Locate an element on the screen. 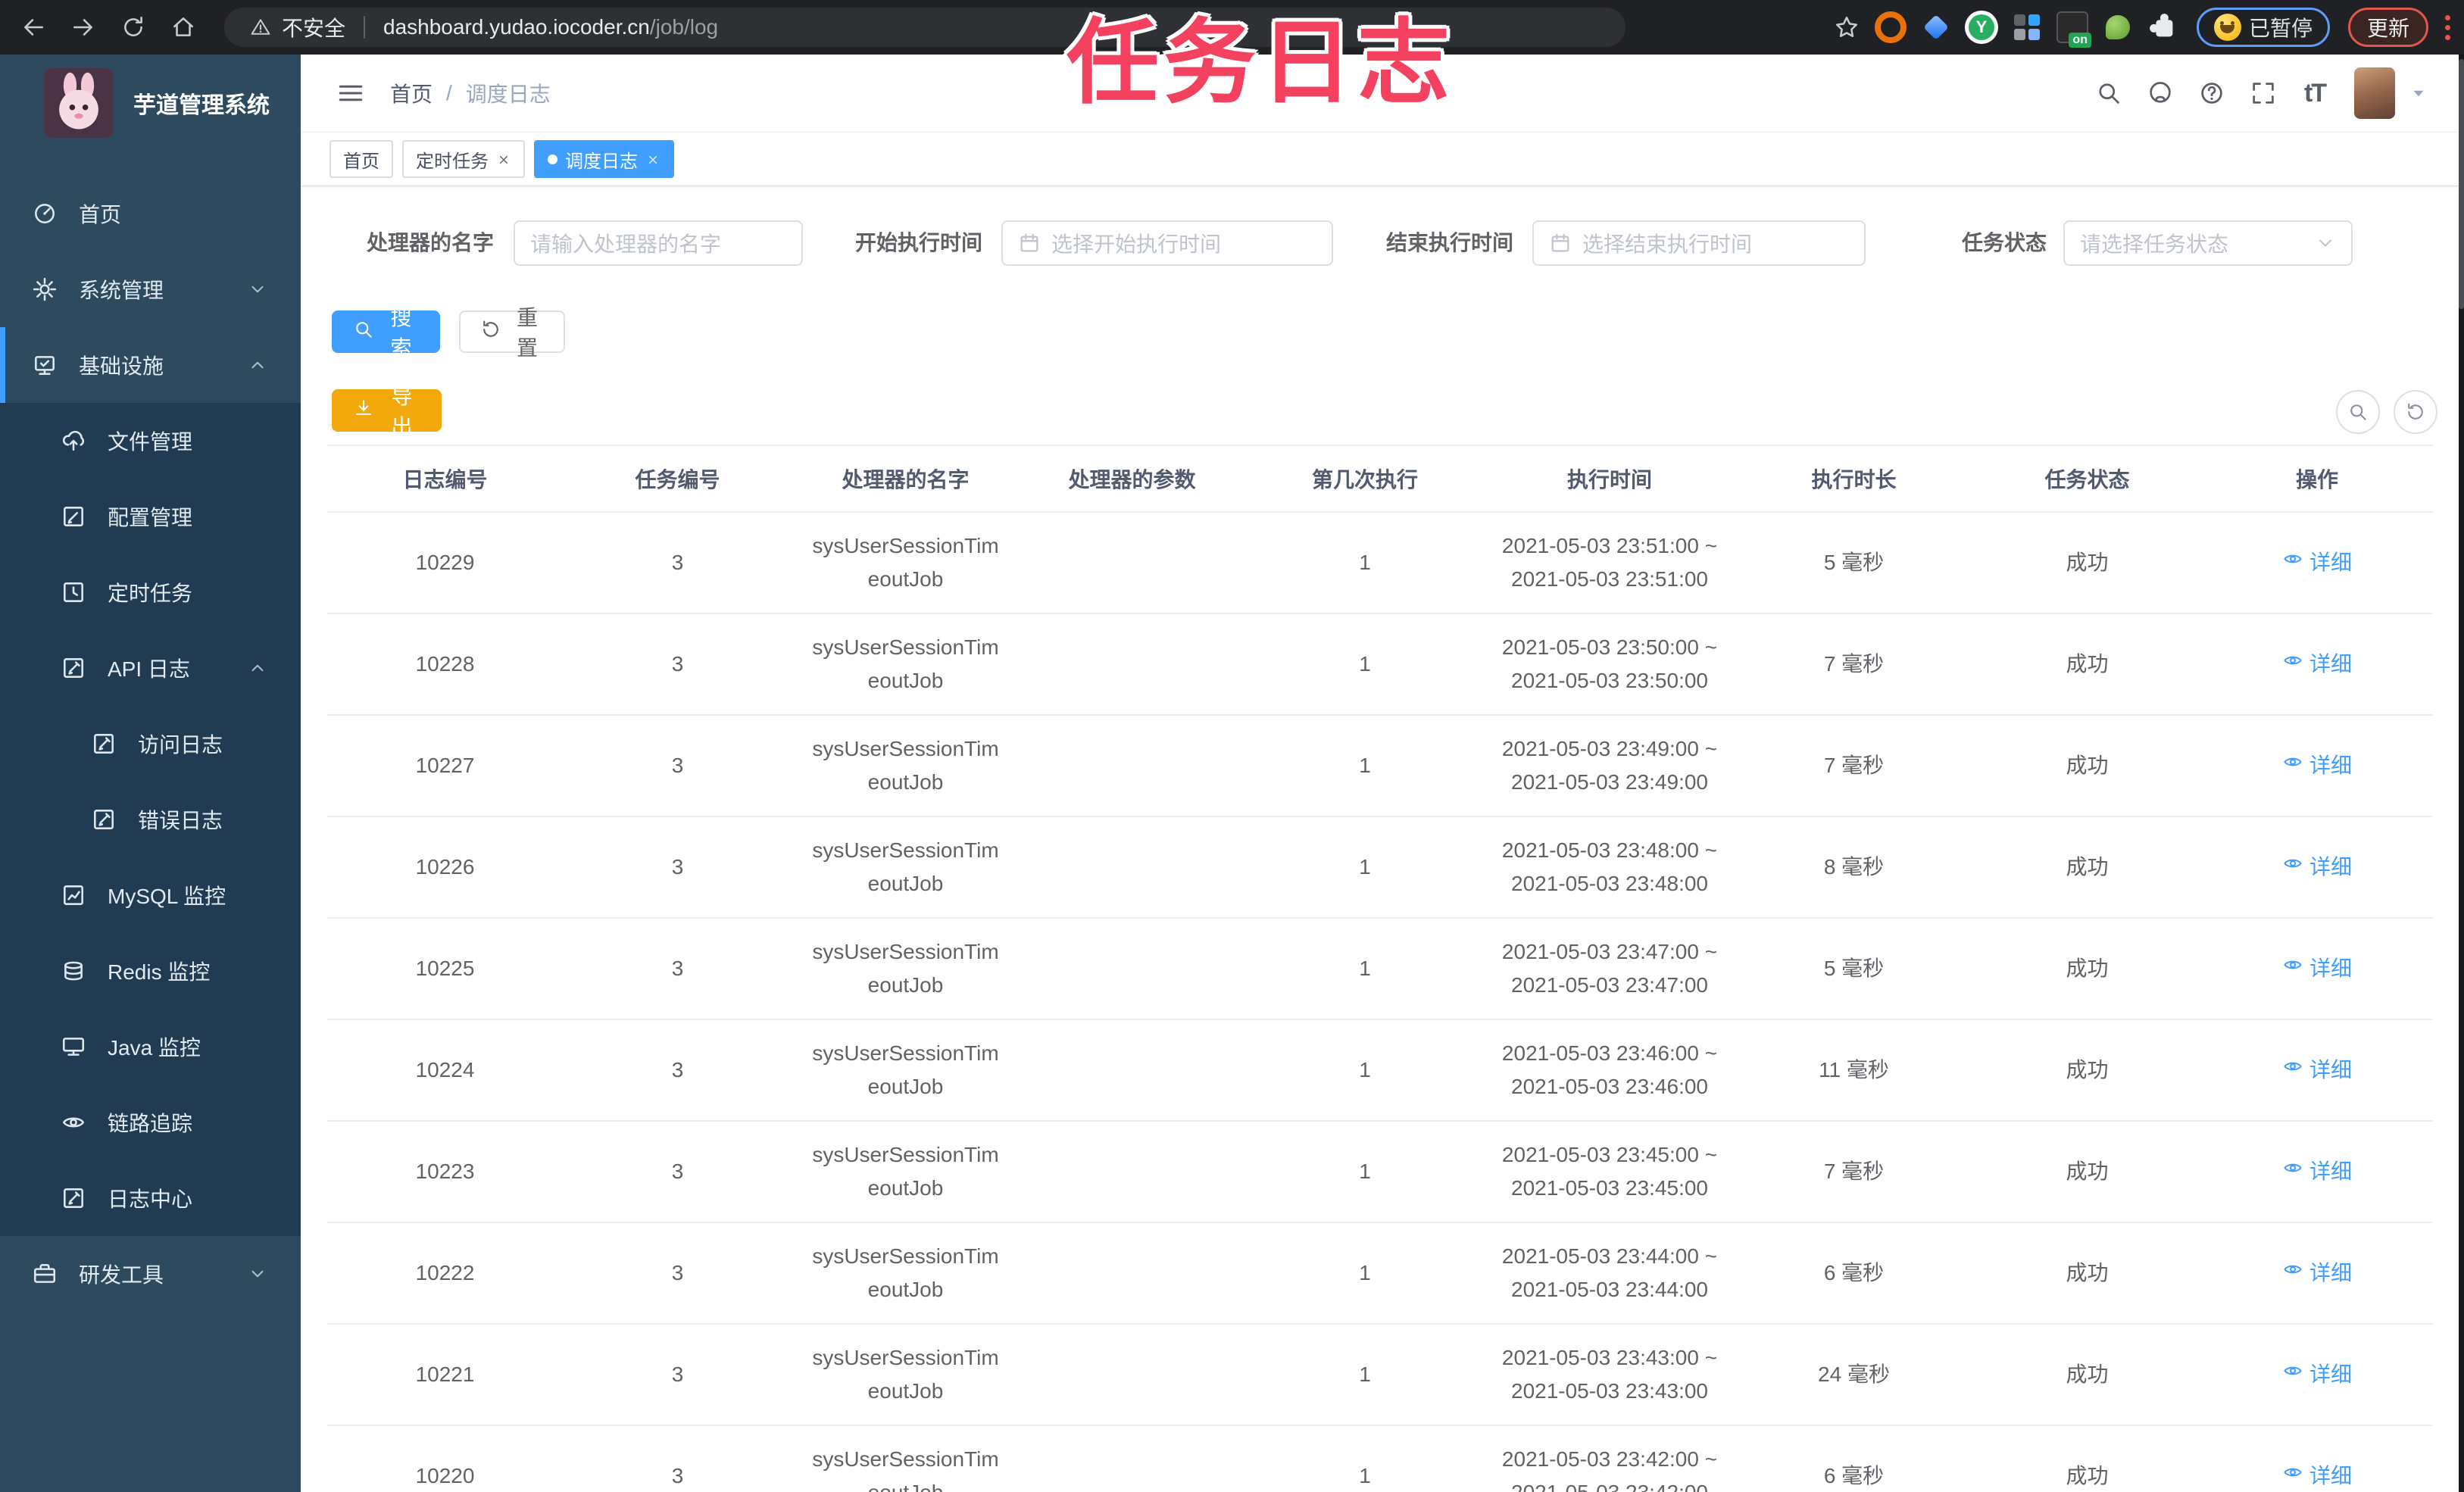  export-button: 导出 is located at coordinates (387, 412).